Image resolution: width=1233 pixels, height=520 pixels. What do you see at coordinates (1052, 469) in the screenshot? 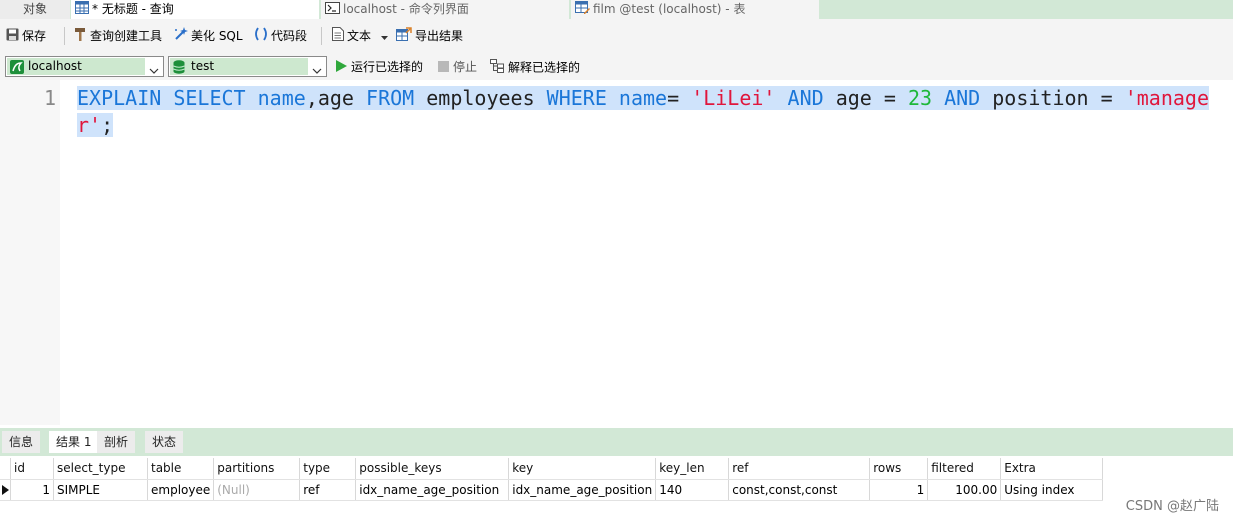
I see `column-header-extra: Extra` at bounding box center [1052, 469].